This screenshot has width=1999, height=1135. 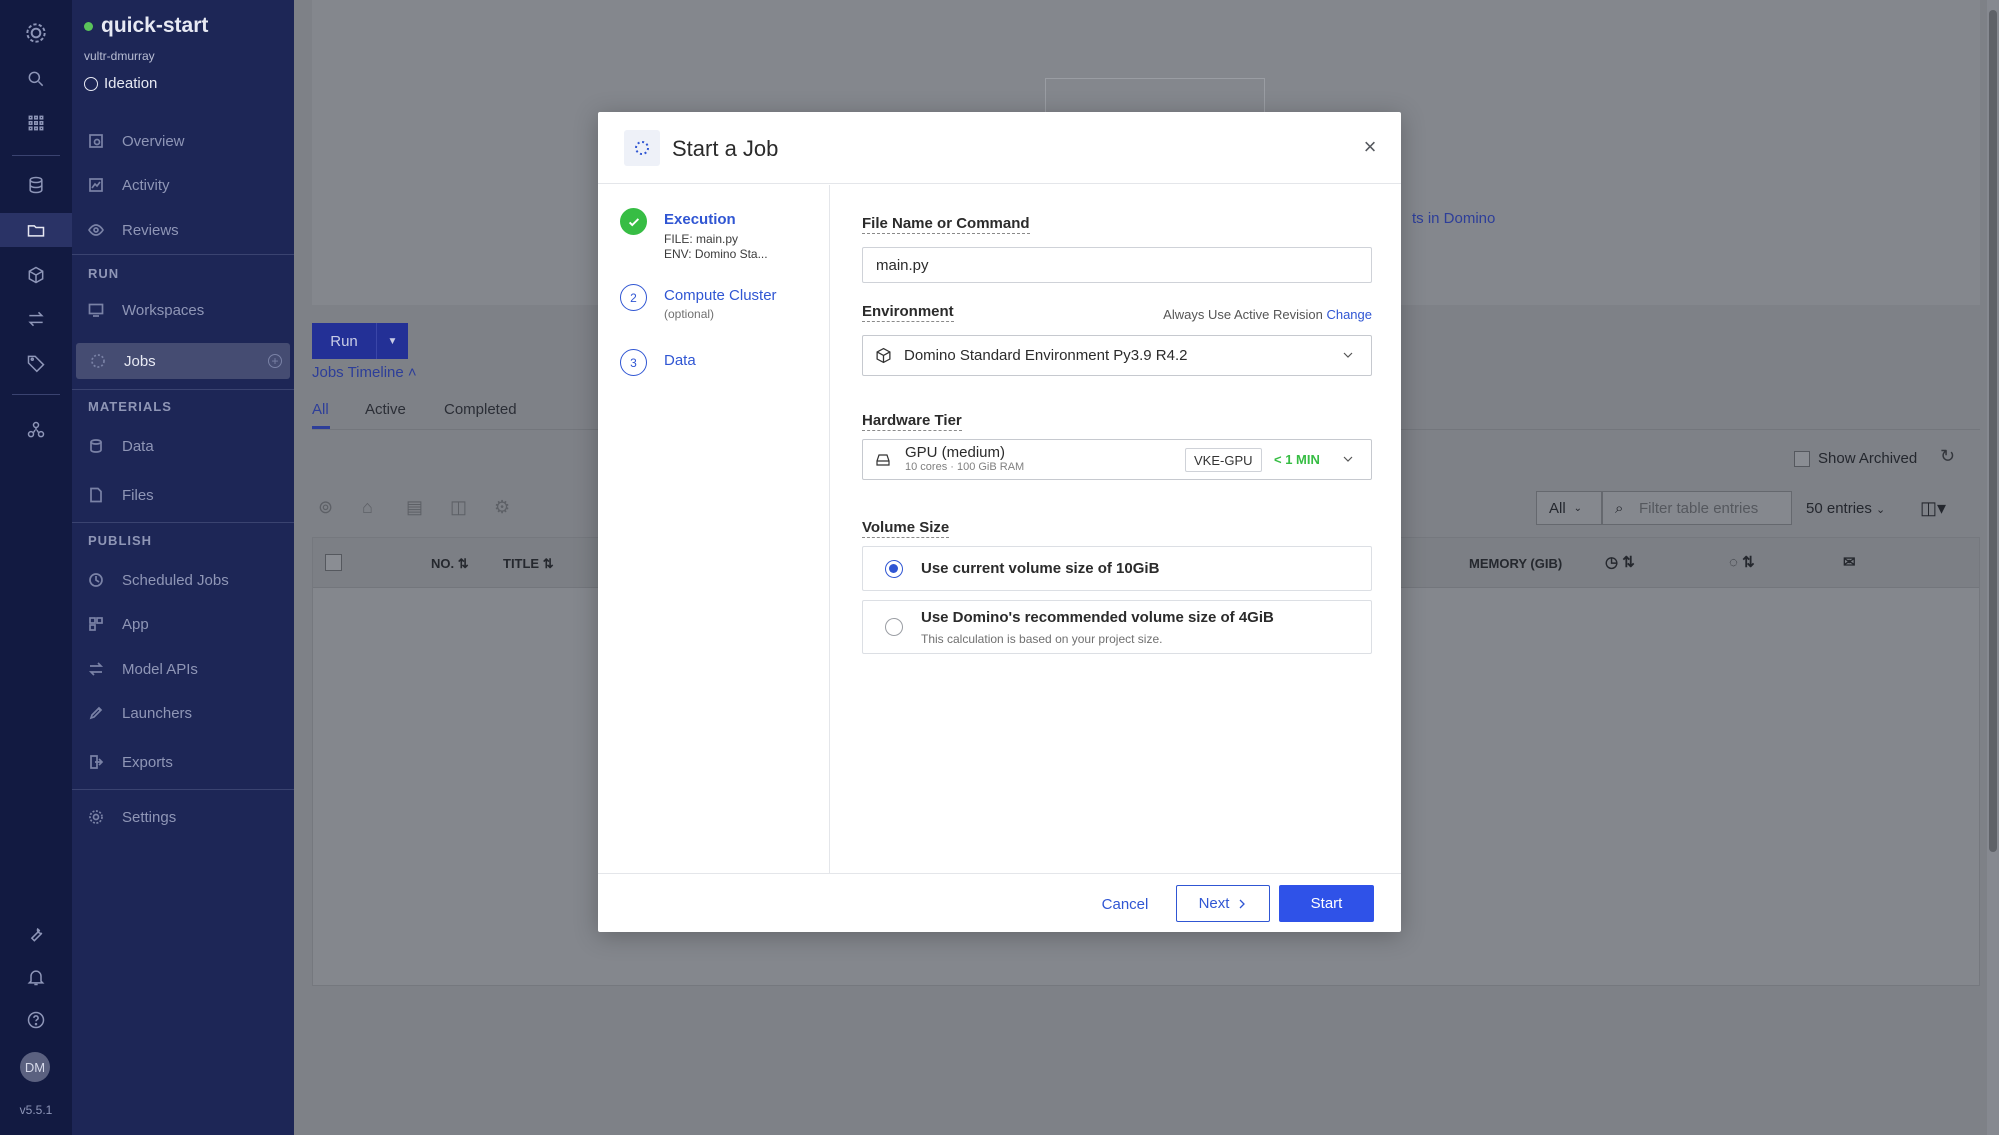 I want to click on show-archived-toggle: Show Archived, so click(x=1855, y=458).